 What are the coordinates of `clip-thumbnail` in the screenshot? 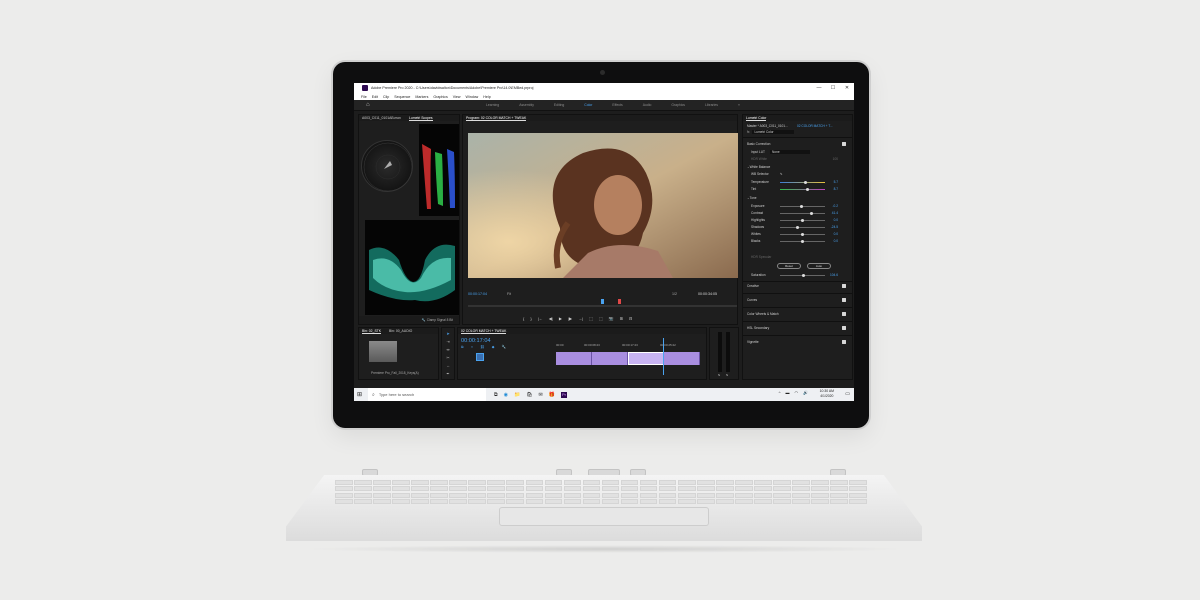 It's located at (383, 351).